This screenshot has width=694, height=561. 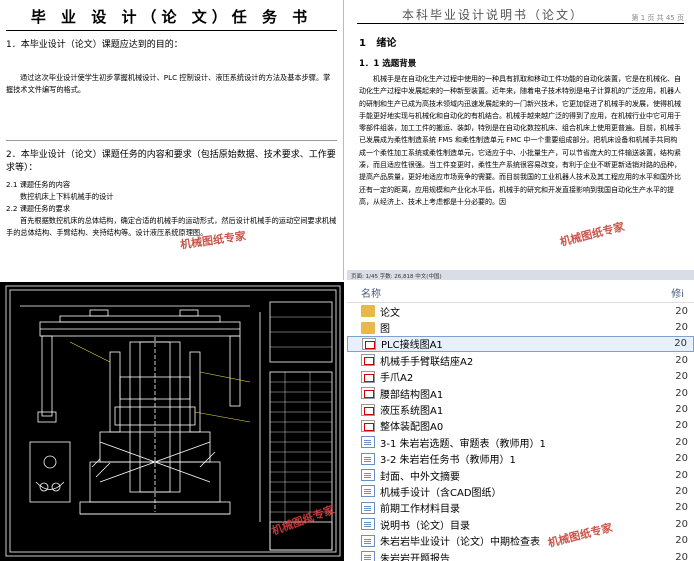 What do you see at coordinates (520, 524) in the screenshot?
I see `file-row: 说明书（论文）目录 20` at bounding box center [520, 524].